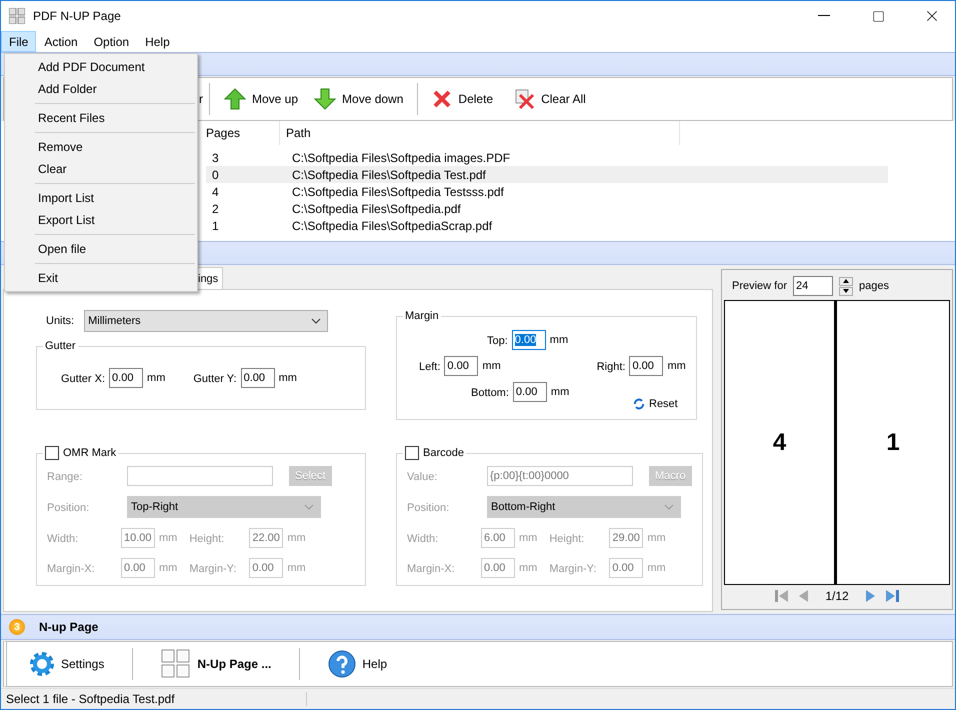 The height and width of the screenshot is (710, 956). What do you see at coordinates (83, 379) in the screenshot?
I see `field-label: Gutter X:` at bounding box center [83, 379].